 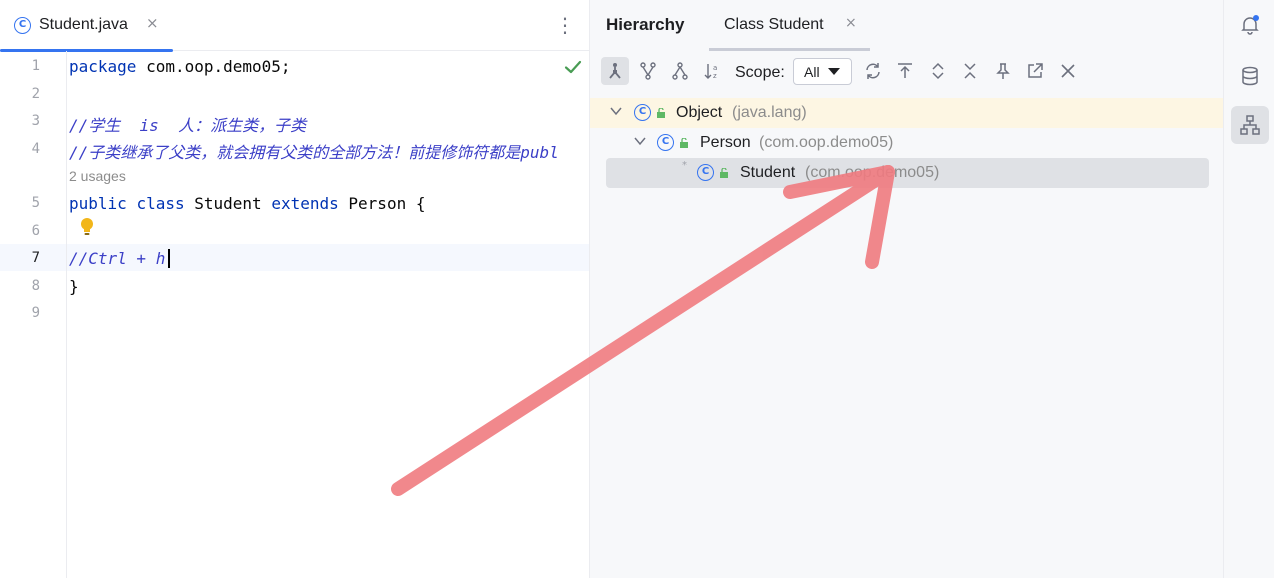 What do you see at coordinates (87, 227) in the screenshot?
I see `lightbulb-icon` at bounding box center [87, 227].